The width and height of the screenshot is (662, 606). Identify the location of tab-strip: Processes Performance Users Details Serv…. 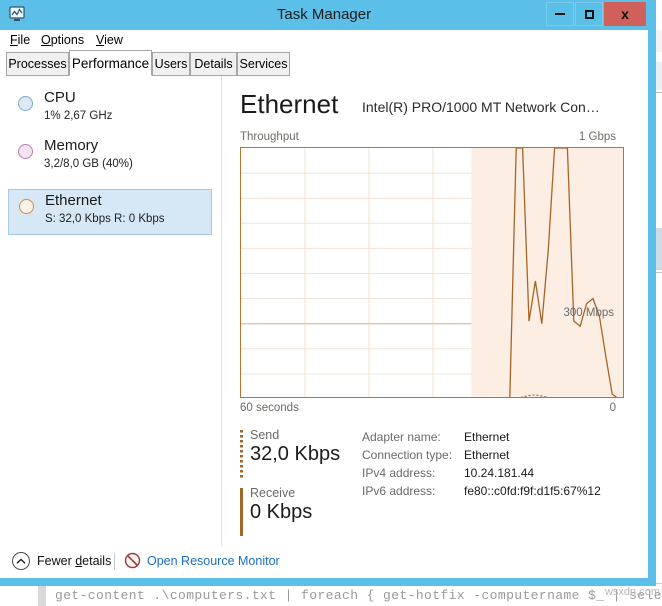
(324, 63).